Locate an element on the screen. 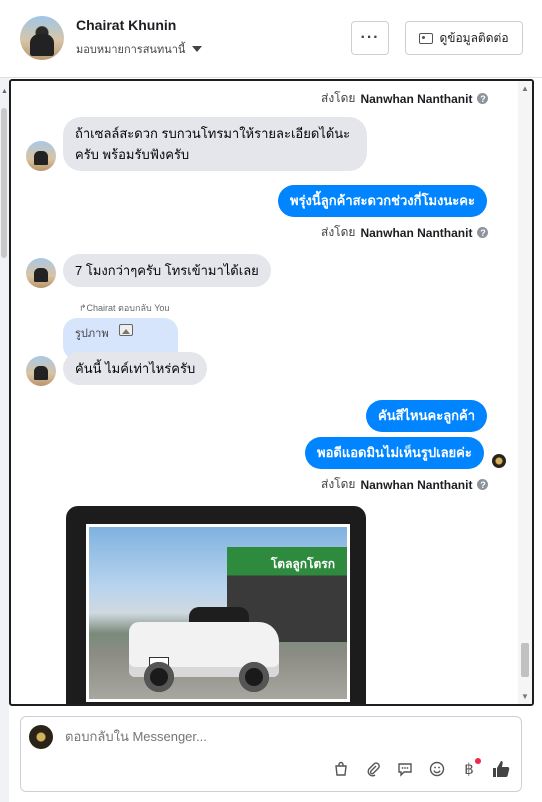 This screenshot has width=542, height=802. more-options-button: ··· is located at coordinates (370, 38).